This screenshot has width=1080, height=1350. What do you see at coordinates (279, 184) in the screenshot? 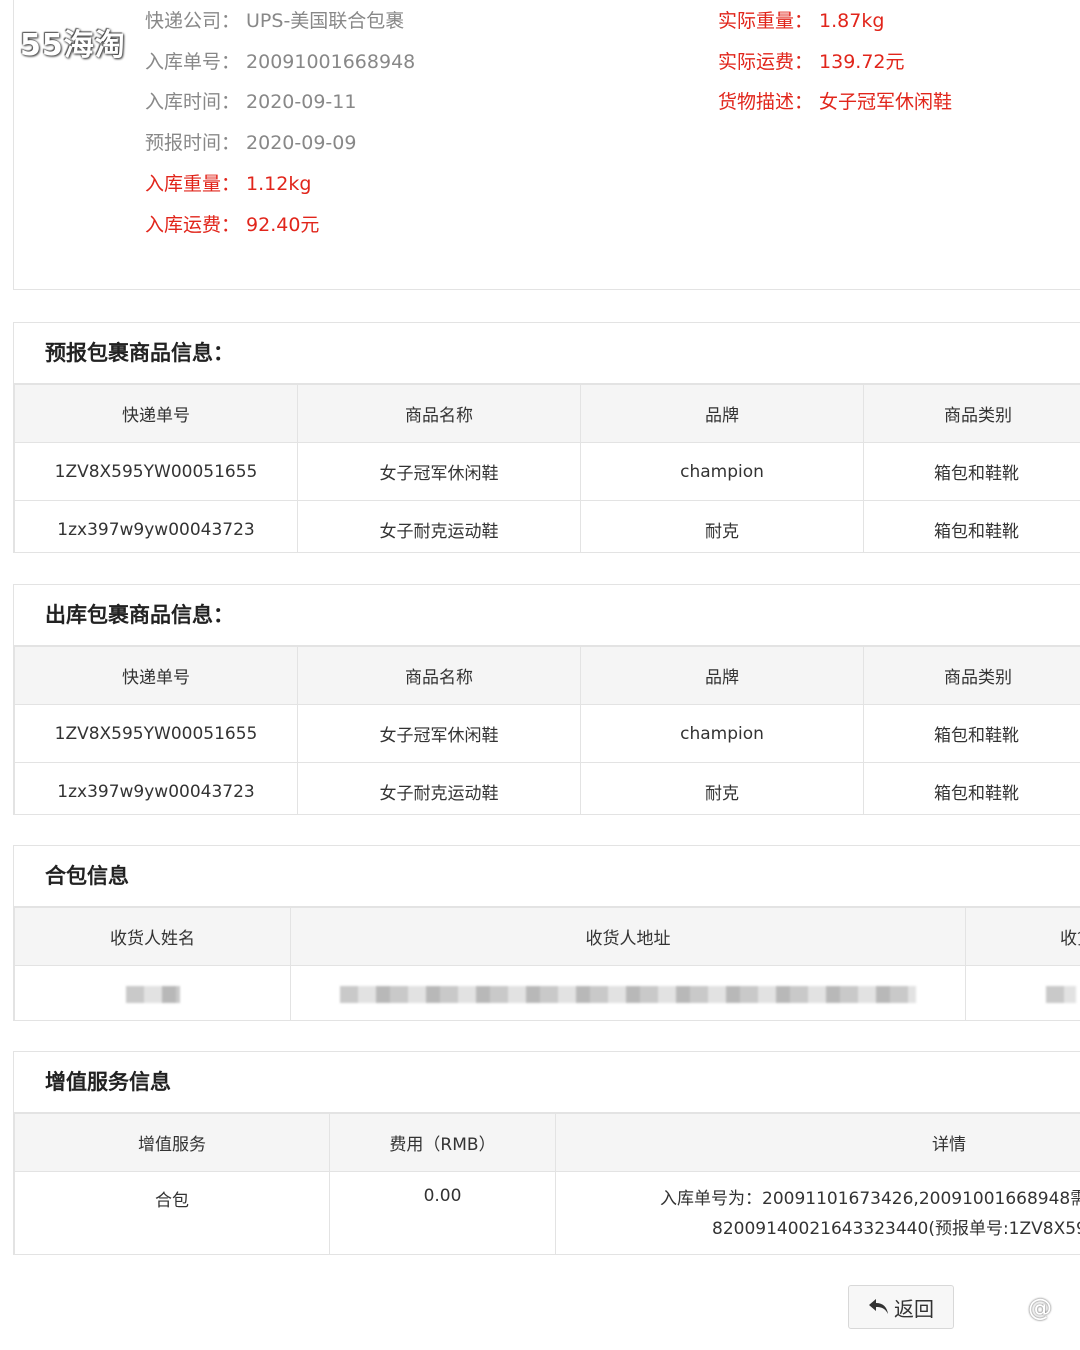
I see `info-value: 1.12kg` at bounding box center [279, 184].